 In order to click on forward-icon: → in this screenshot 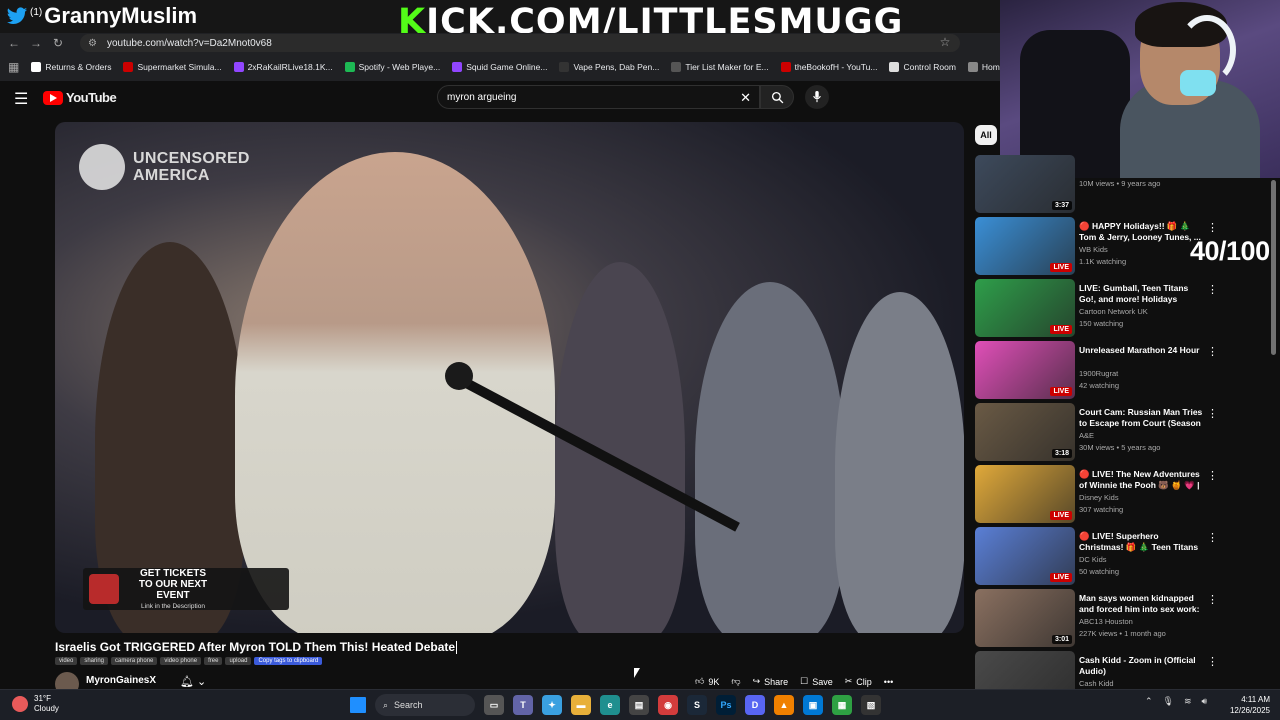, I will do `click(36, 43)`.